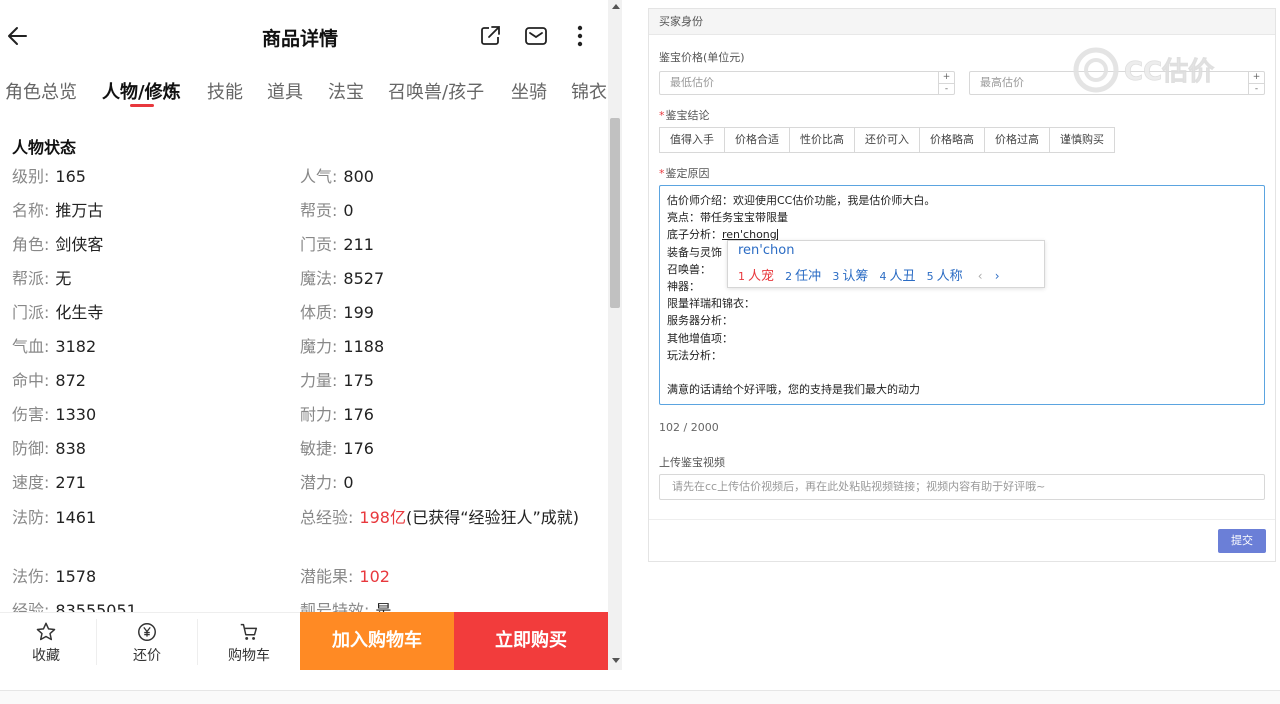  What do you see at coordinates (529, 91) in the screenshot?
I see `tab-mounts: 坐骑` at bounding box center [529, 91].